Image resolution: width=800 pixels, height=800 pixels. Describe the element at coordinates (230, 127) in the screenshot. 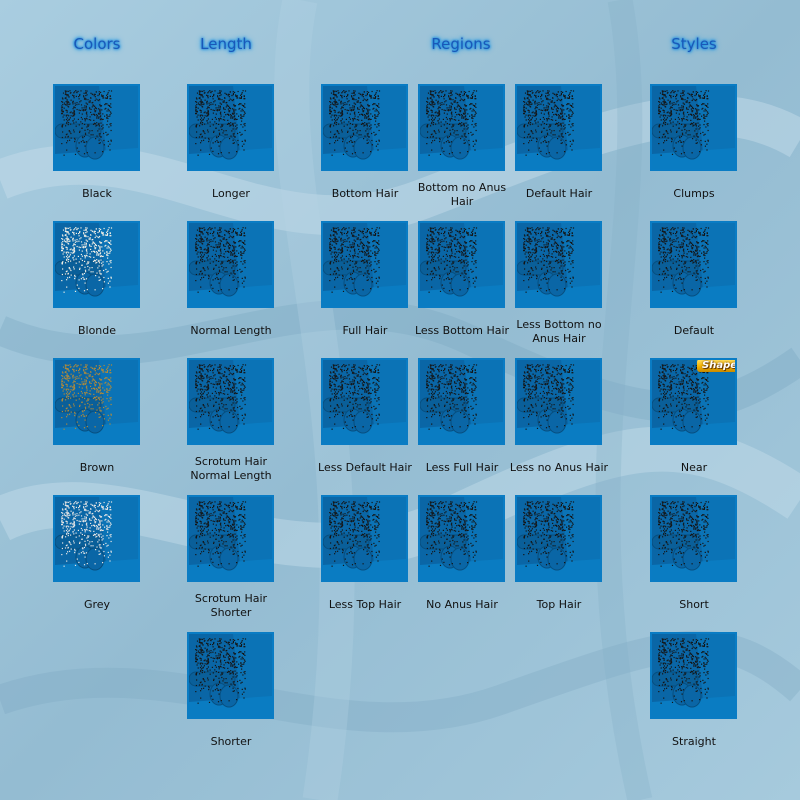

I see `length-0-thumbnail` at that location.